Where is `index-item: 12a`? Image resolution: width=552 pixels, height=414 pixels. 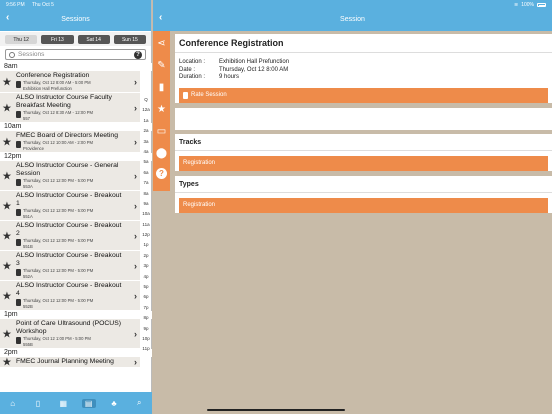 index-item: 12a is located at coordinates (146, 110).